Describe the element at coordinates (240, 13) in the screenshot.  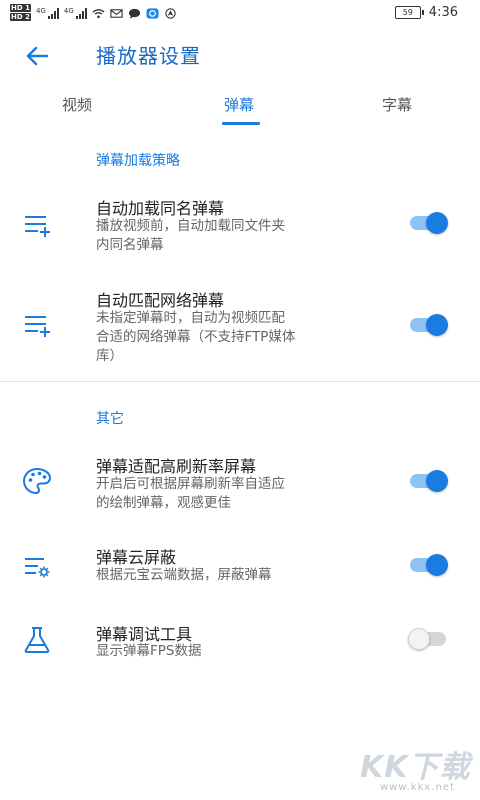
I see `status-bar: HD 1 HD 2 4G 4G 59 4:36` at that location.